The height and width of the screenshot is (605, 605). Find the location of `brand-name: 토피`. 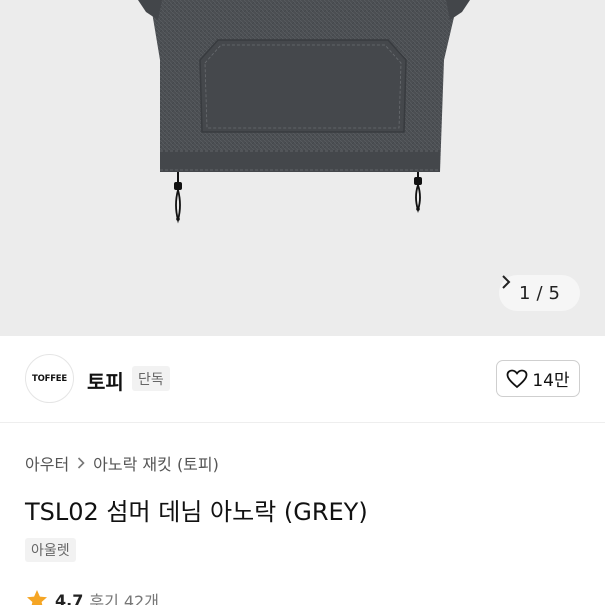

brand-name: 토피 is located at coordinates (105, 380).